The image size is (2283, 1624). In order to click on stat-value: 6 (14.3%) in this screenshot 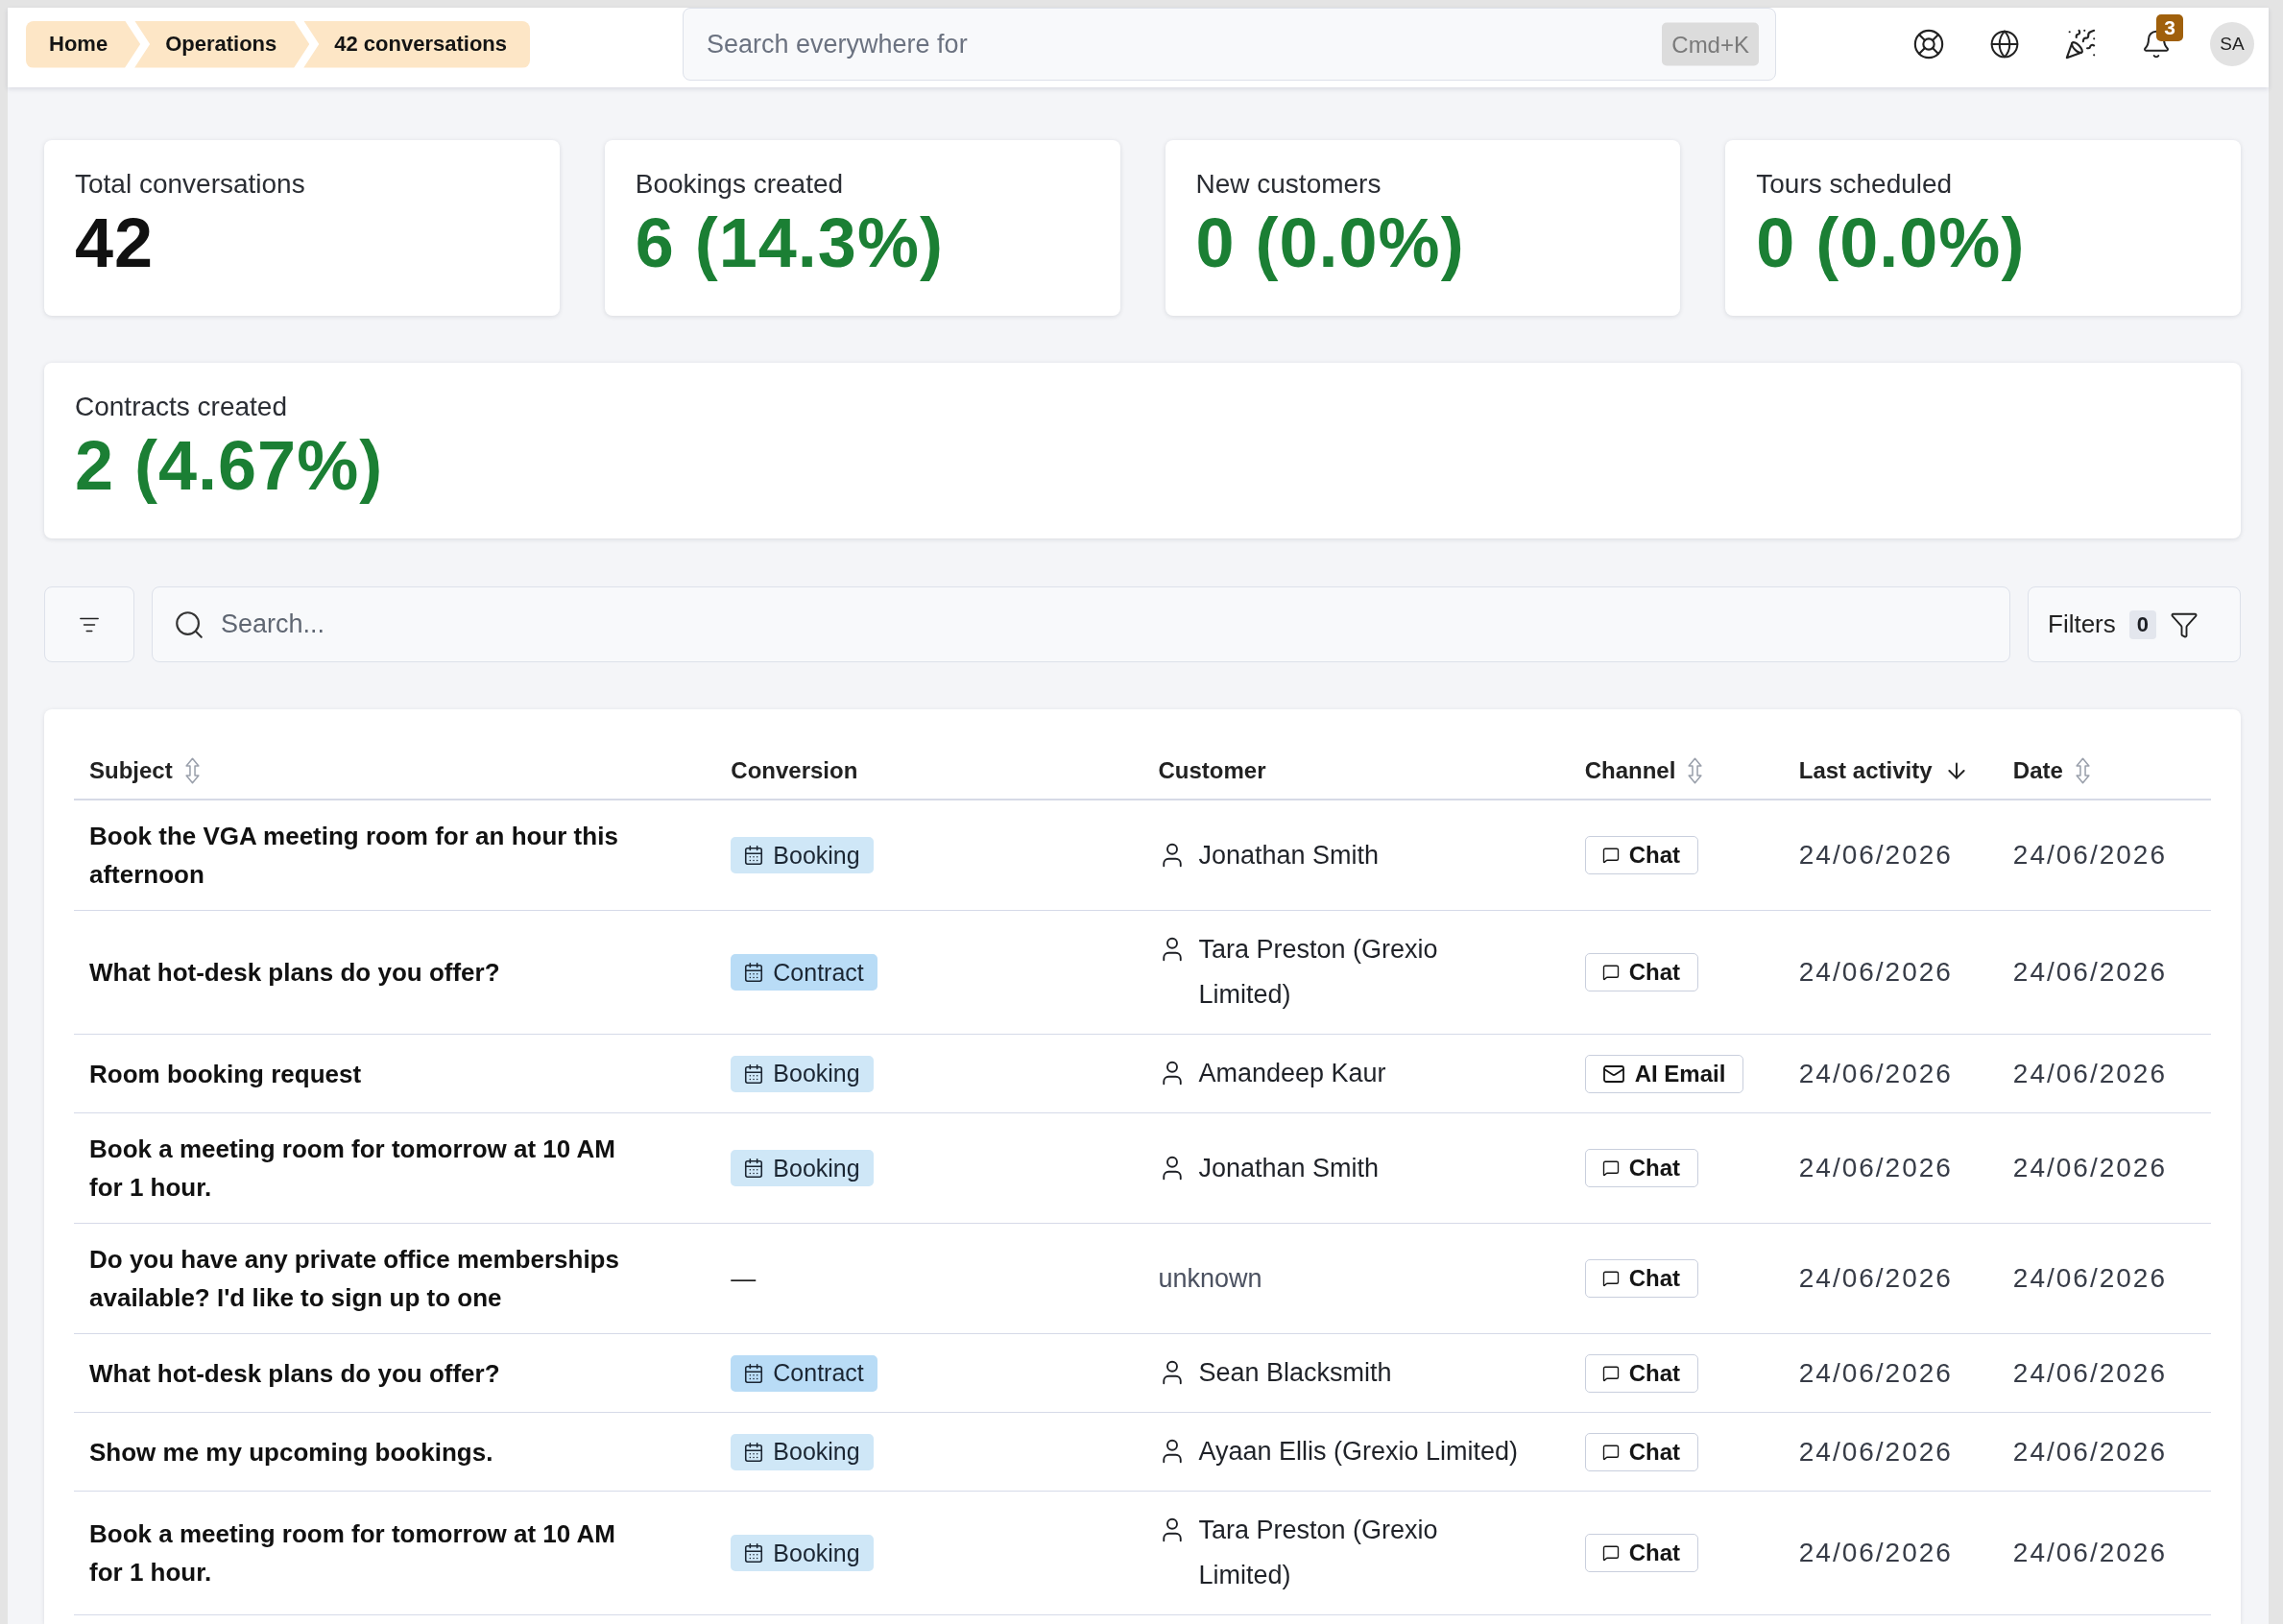, I will do `click(790, 243)`.